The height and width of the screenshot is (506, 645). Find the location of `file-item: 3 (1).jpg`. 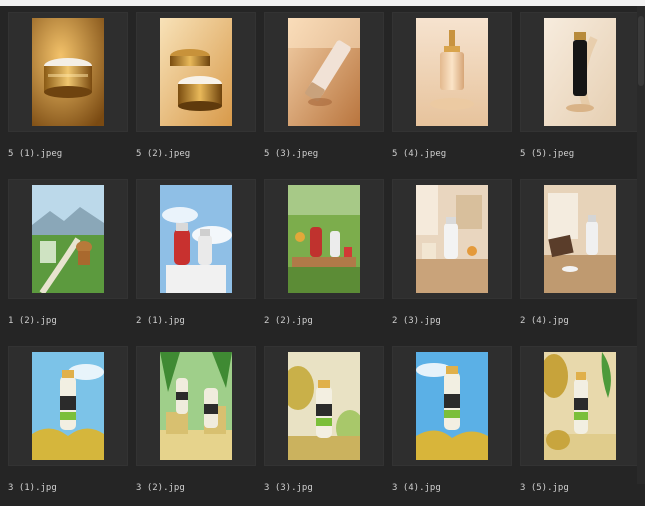

file-item: 3 (1).jpg is located at coordinates (68, 426).